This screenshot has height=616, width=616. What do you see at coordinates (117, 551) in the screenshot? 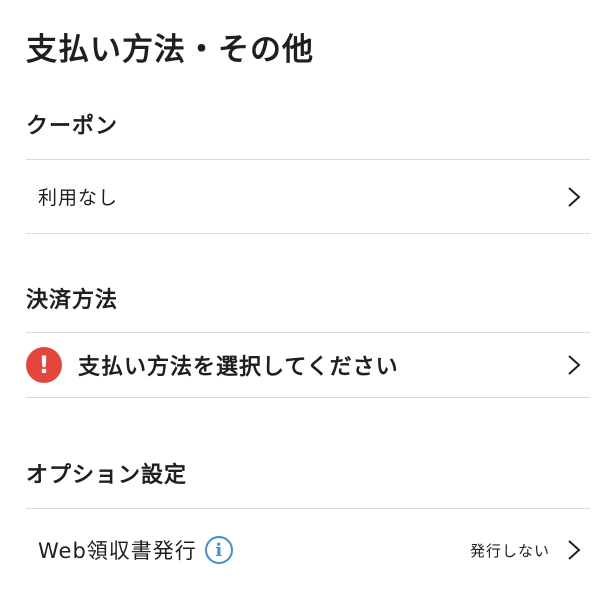
I see `web-receipt-label: Web領収書発行` at bounding box center [117, 551].